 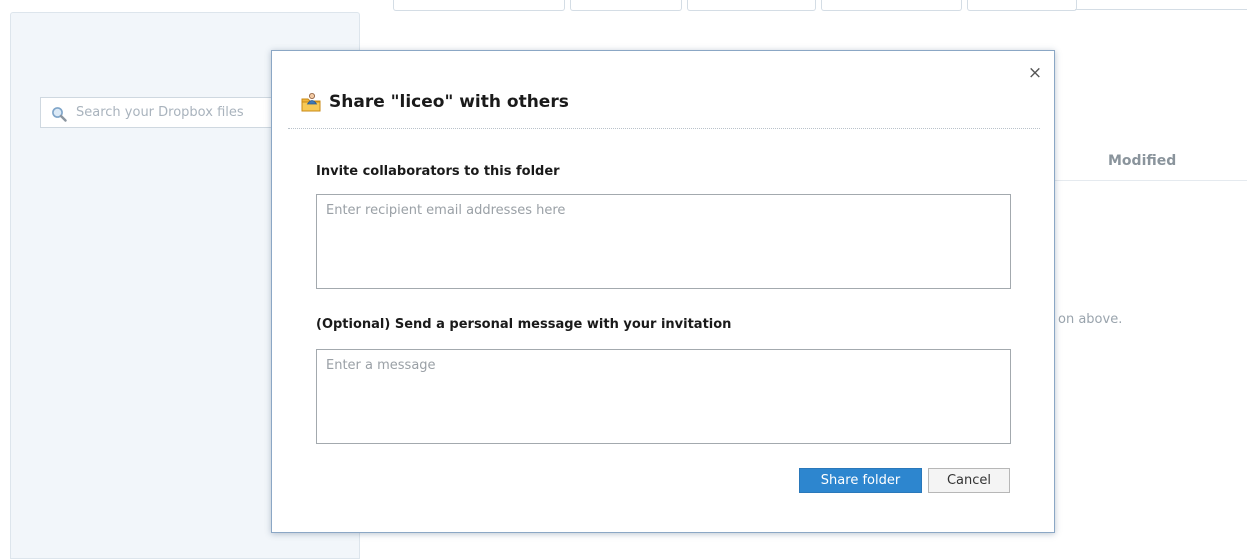 I want to click on personal-message-input, so click(x=663, y=396).